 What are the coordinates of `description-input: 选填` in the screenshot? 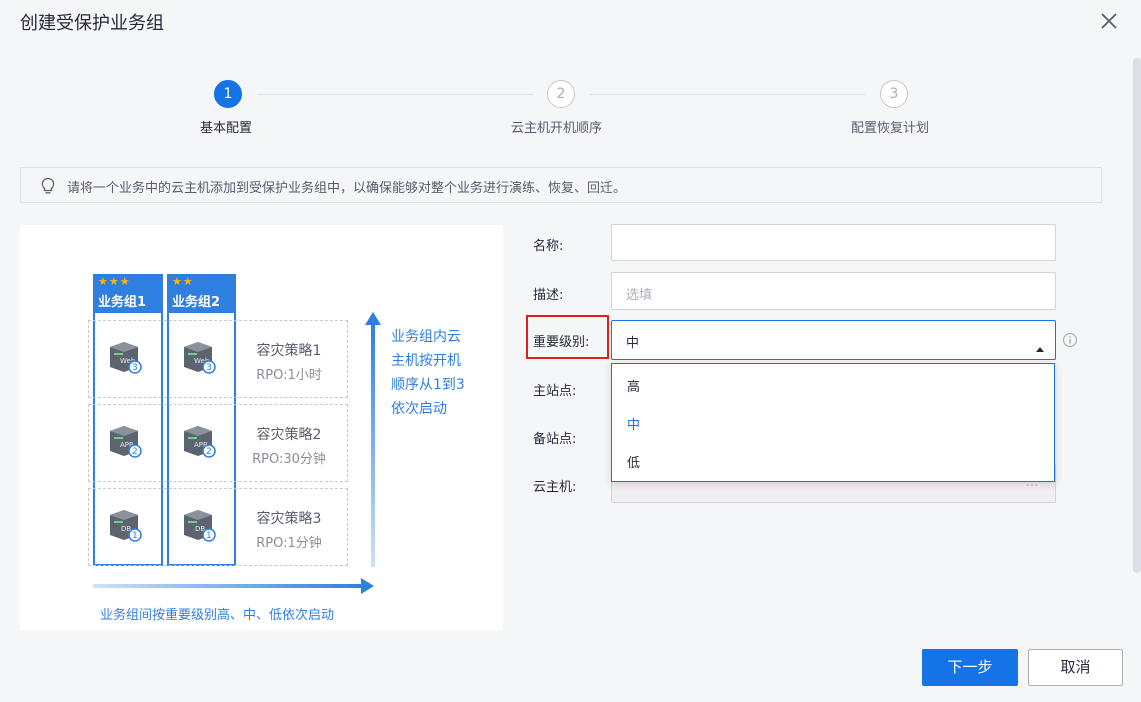 It's located at (833, 291).